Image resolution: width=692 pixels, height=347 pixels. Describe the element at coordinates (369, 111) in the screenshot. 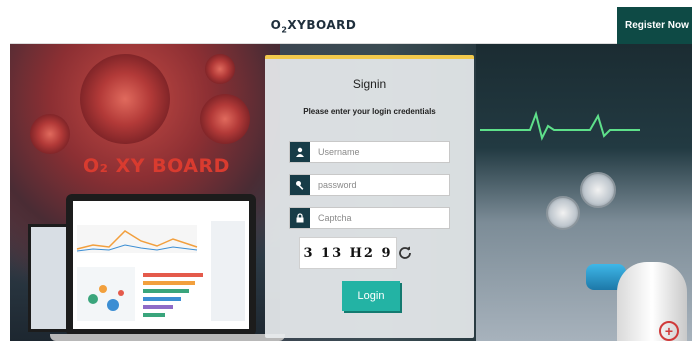

I see `signin-subtitle: Please enter your login credentials` at that location.